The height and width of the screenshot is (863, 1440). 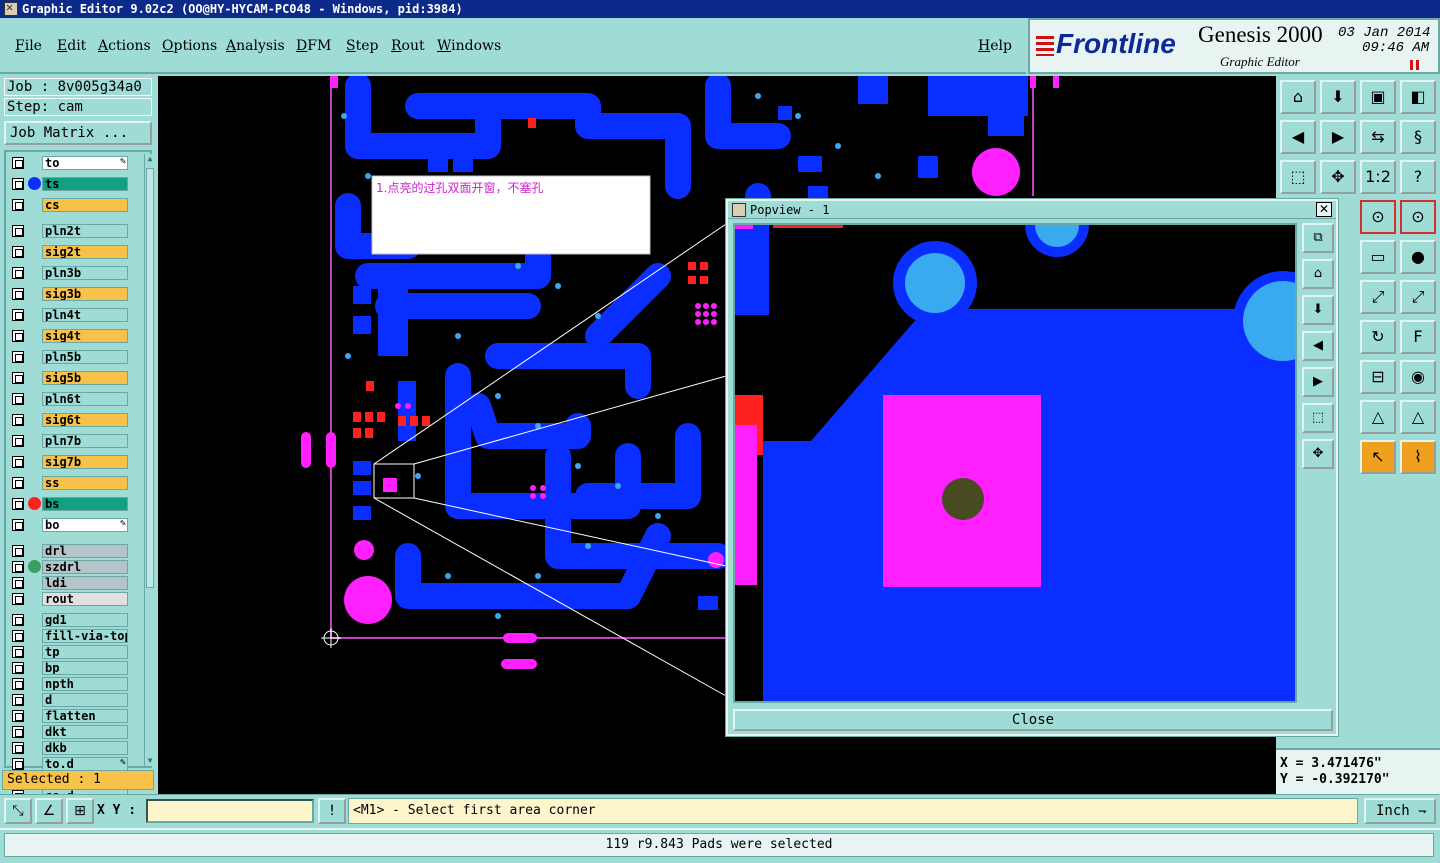 What do you see at coordinates (1415, 65) in the screenshot?
I see `pause-icon` at bounding box center [1415, 65].